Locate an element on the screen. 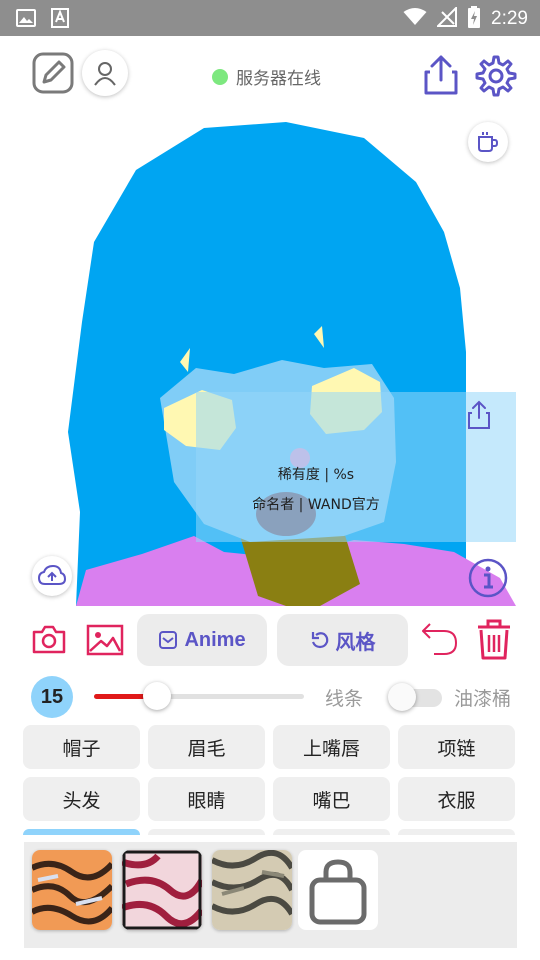 The width and height of the screenshot is (540, 960). top-toolbar: 服务器在线 is located at coordinates (270, 75).